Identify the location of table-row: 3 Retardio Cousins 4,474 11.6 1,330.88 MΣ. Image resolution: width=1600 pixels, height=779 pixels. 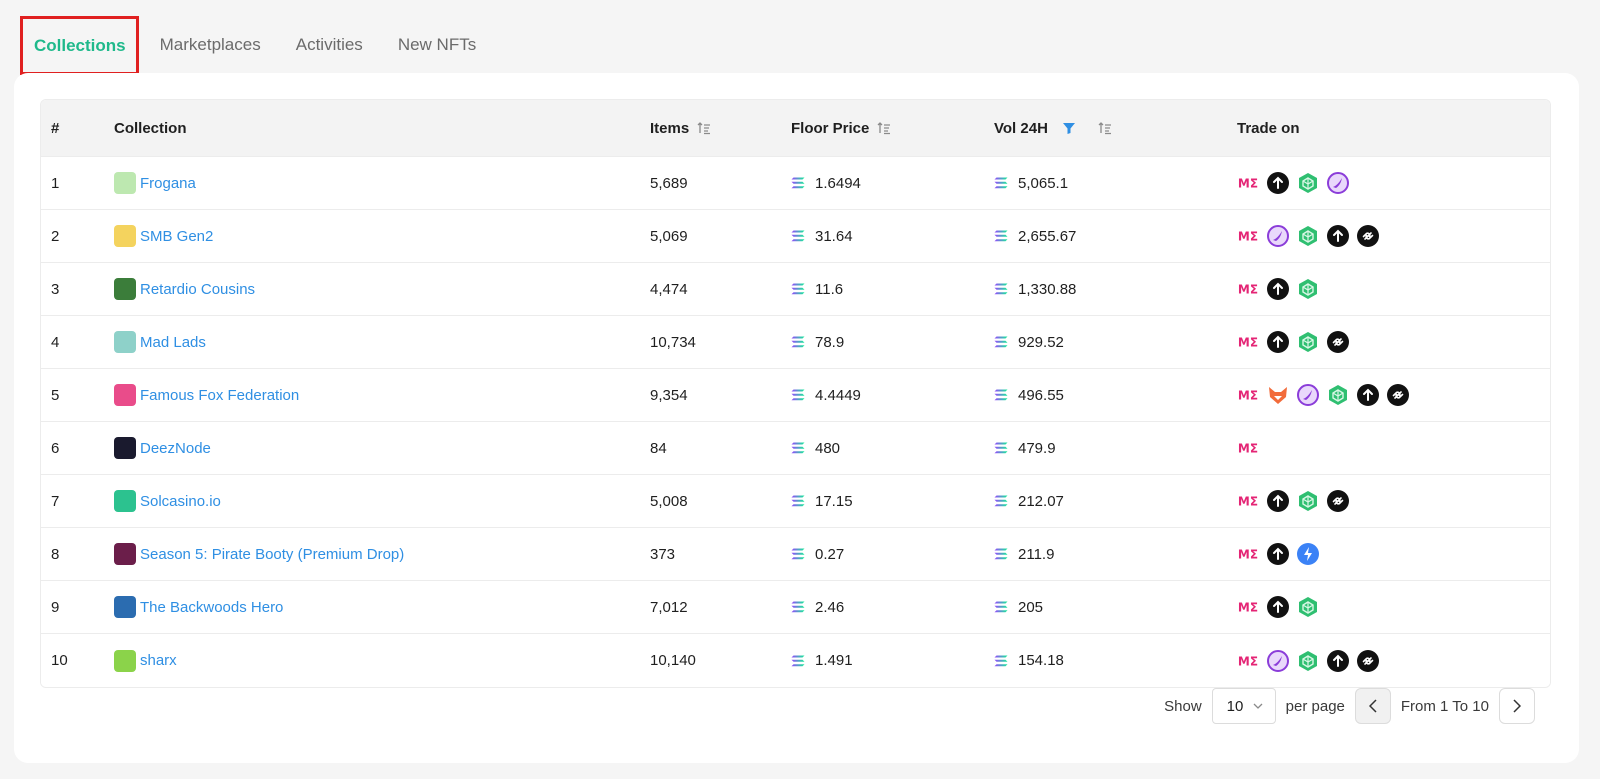
(795, 289).